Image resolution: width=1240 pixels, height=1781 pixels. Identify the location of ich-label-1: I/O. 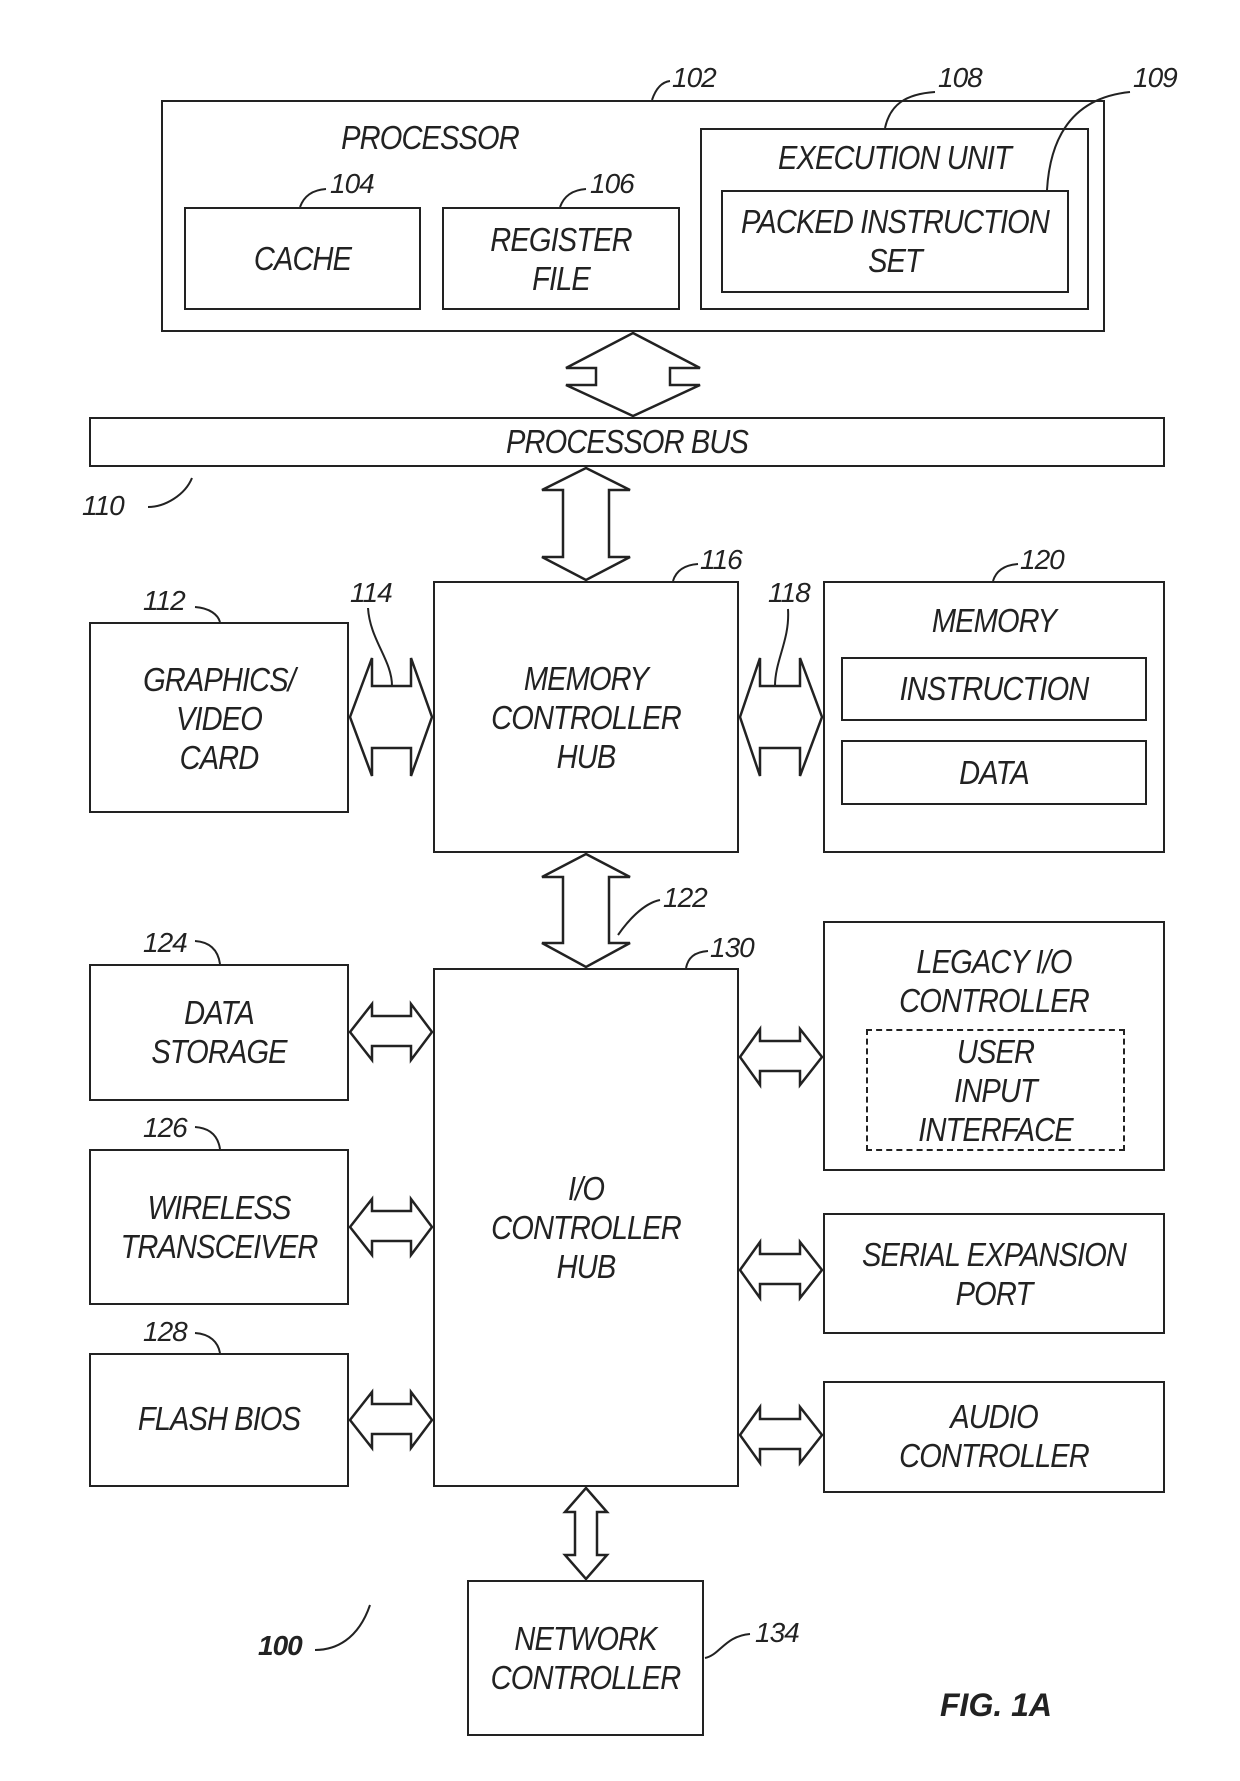
(586, 1188).